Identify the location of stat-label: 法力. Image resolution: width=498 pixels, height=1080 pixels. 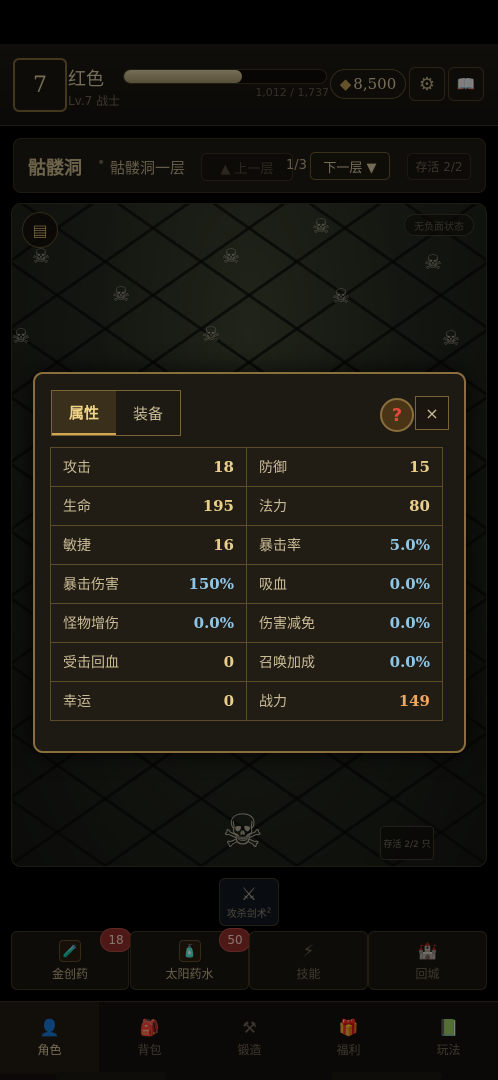
(273, 507).